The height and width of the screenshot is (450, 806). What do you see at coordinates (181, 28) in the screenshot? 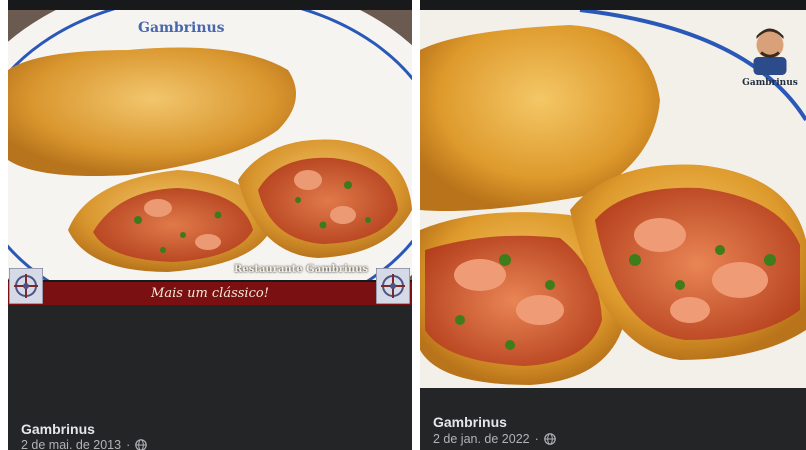
I see `plate-logo: Gambrinus` at bounding box center [181, 28].